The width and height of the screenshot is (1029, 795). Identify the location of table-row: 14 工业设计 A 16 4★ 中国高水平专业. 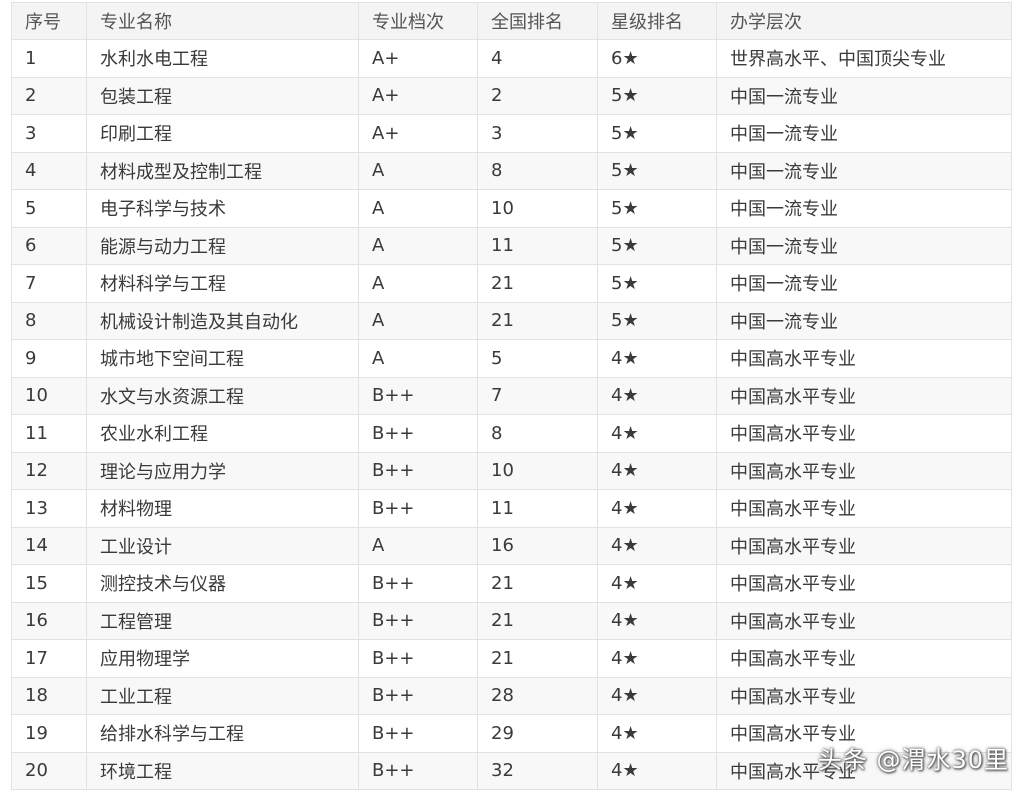
(511, 545).